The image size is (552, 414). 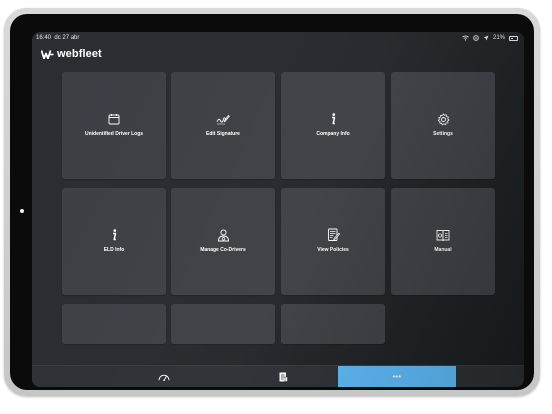 I want to click on tile-eld-info: ELD Info, so click(x=114, y=241).